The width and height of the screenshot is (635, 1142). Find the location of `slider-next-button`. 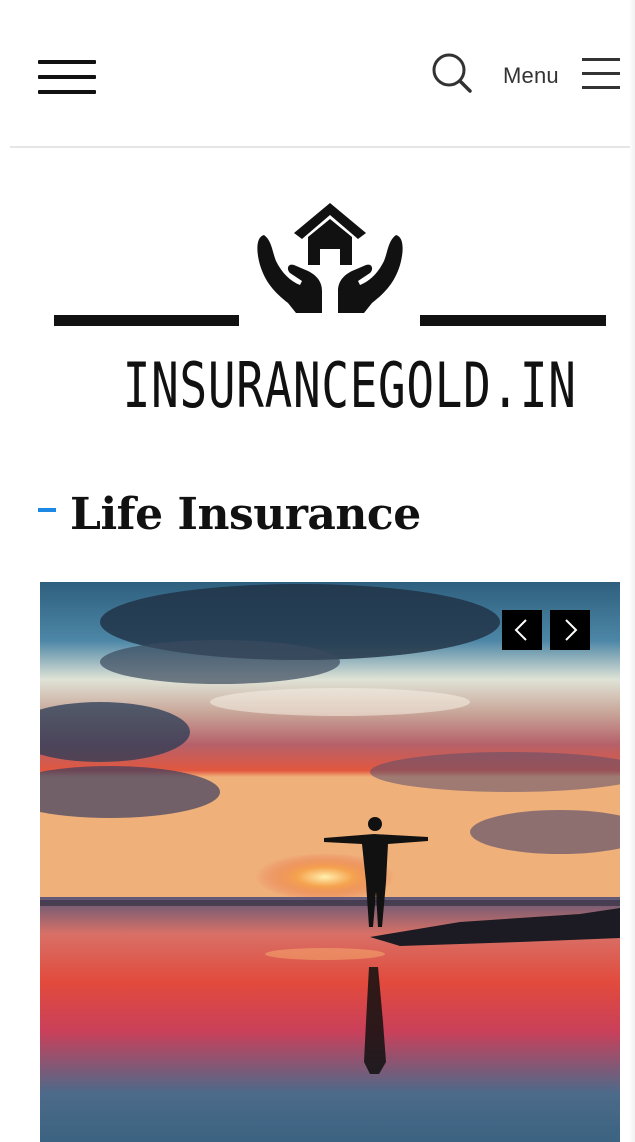

slider-next-button is located at coordinates (570, 630).